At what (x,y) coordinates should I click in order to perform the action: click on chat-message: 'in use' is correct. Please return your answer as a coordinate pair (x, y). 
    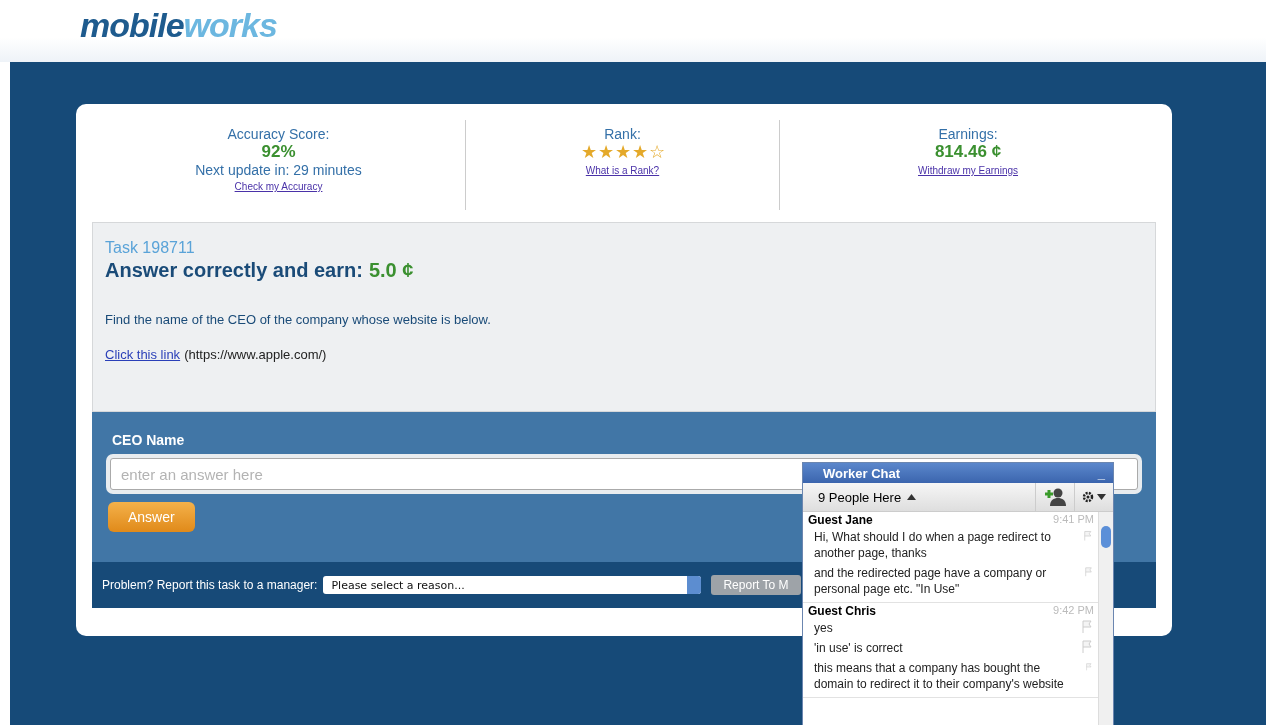
    Looking at the image, I should click on (858, 648).